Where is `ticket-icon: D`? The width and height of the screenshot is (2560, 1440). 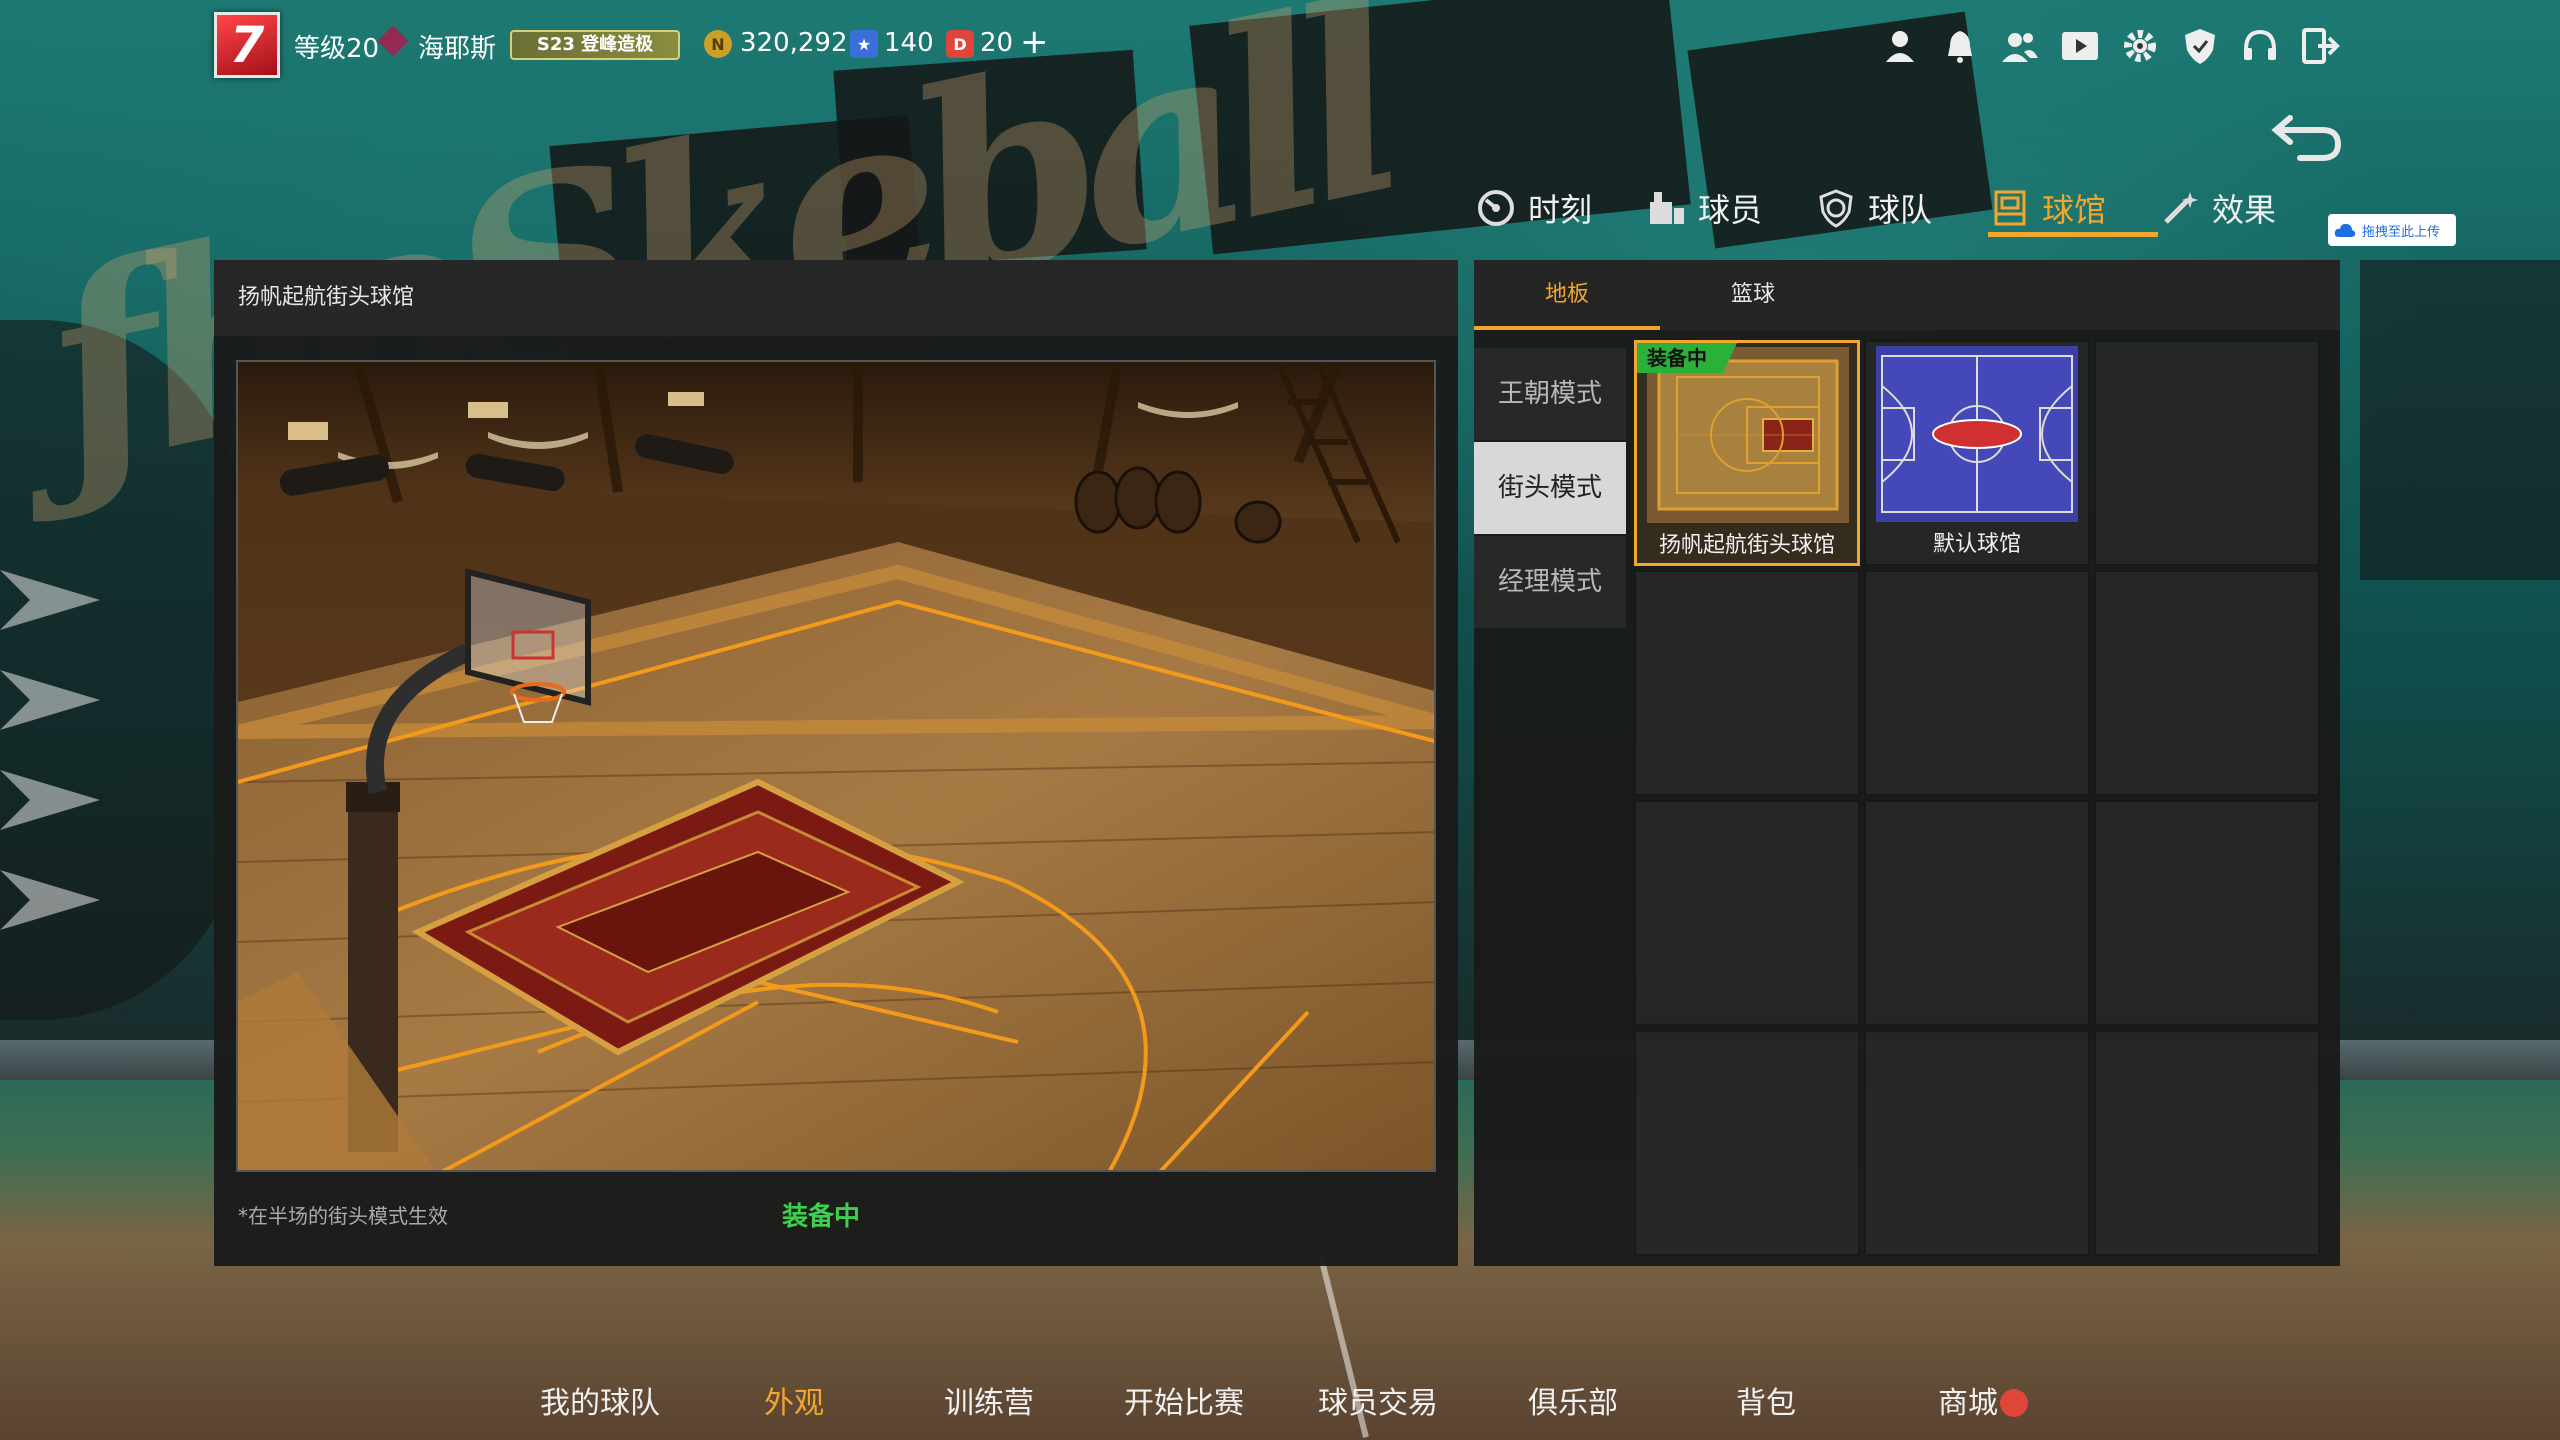 ticket-icon: D is located at coordinates (960, 44).